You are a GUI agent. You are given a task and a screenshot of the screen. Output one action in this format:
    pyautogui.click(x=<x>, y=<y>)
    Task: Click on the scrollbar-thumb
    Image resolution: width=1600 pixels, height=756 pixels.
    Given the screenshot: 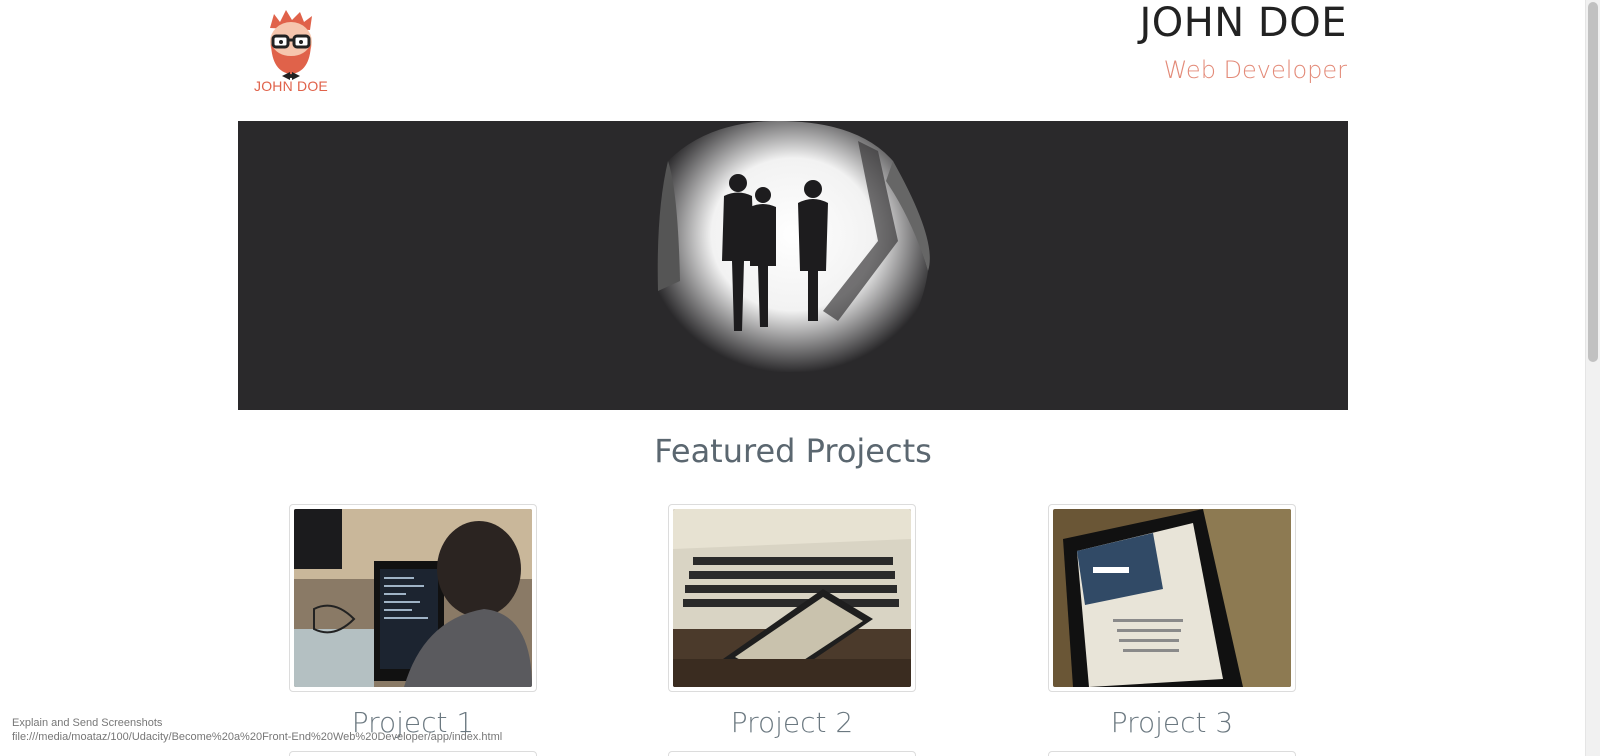 What is the action you would take?
    pyautogui.click(x=1593, y=182)
    